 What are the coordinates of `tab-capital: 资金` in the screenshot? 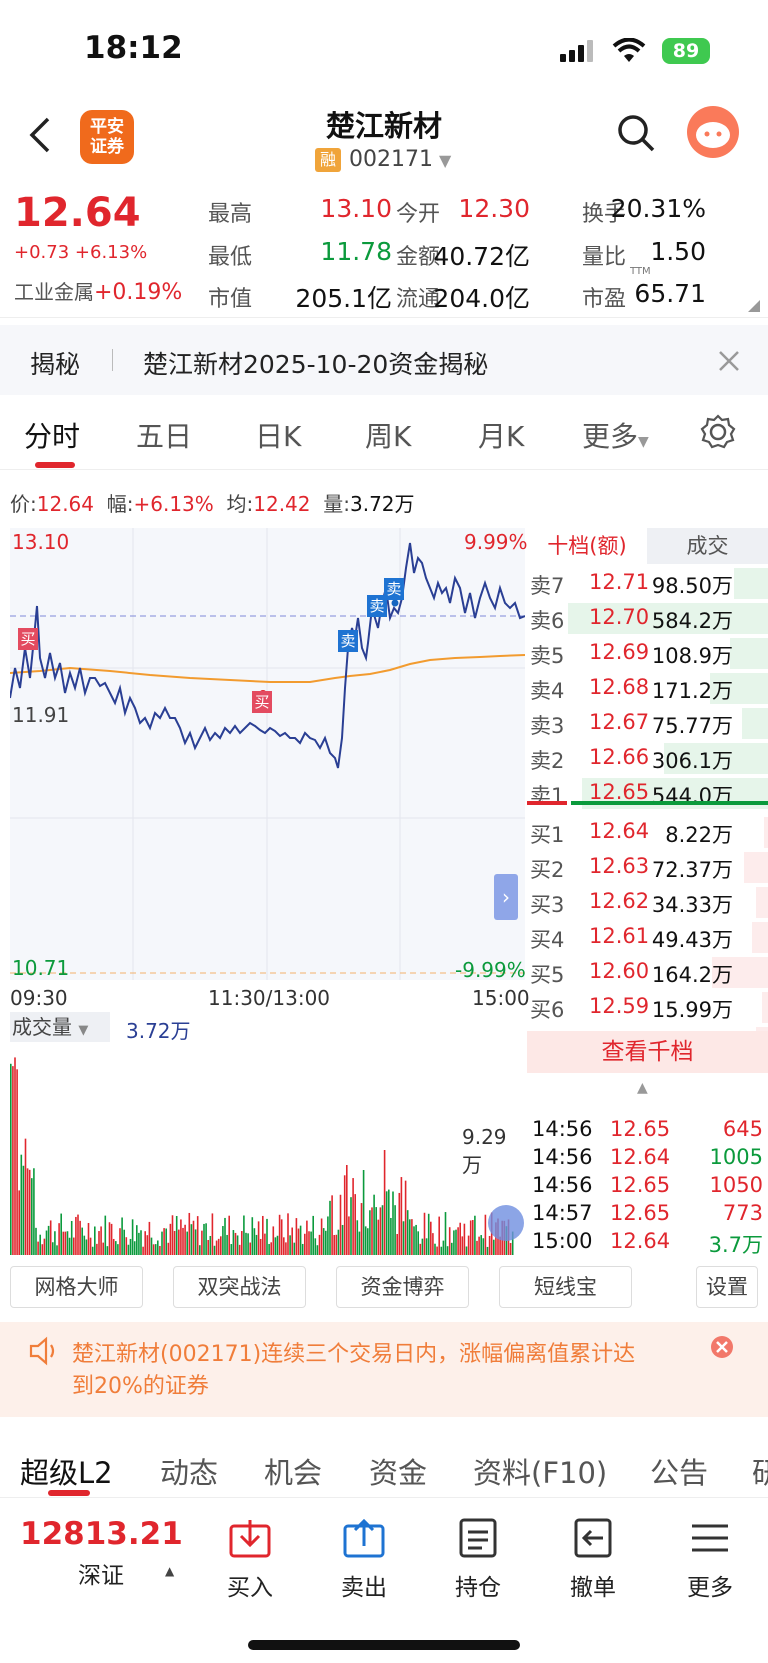 It's located at (398, 1471).